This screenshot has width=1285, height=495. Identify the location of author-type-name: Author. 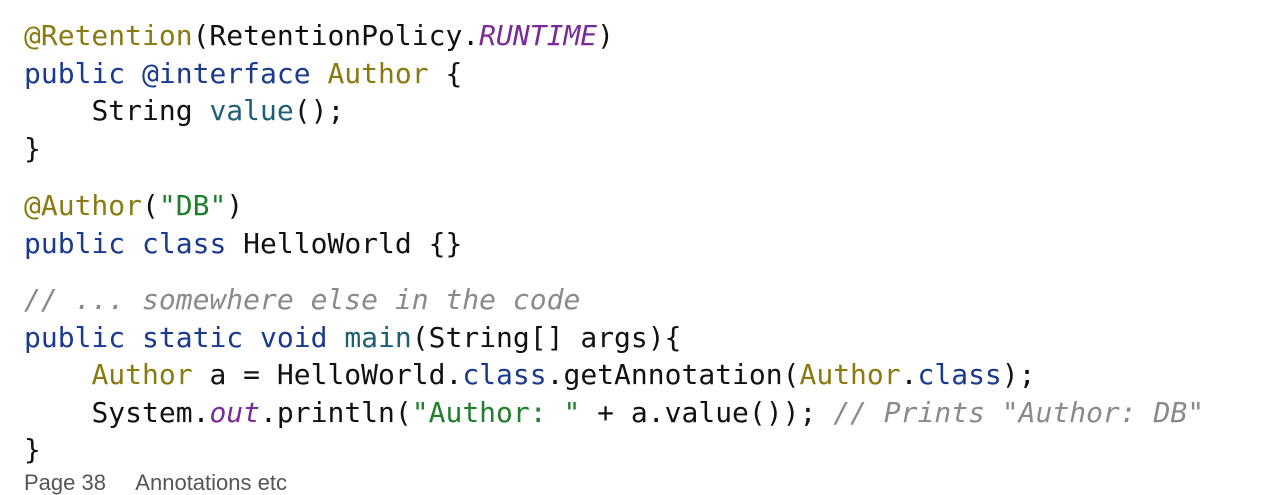
(378, 73).